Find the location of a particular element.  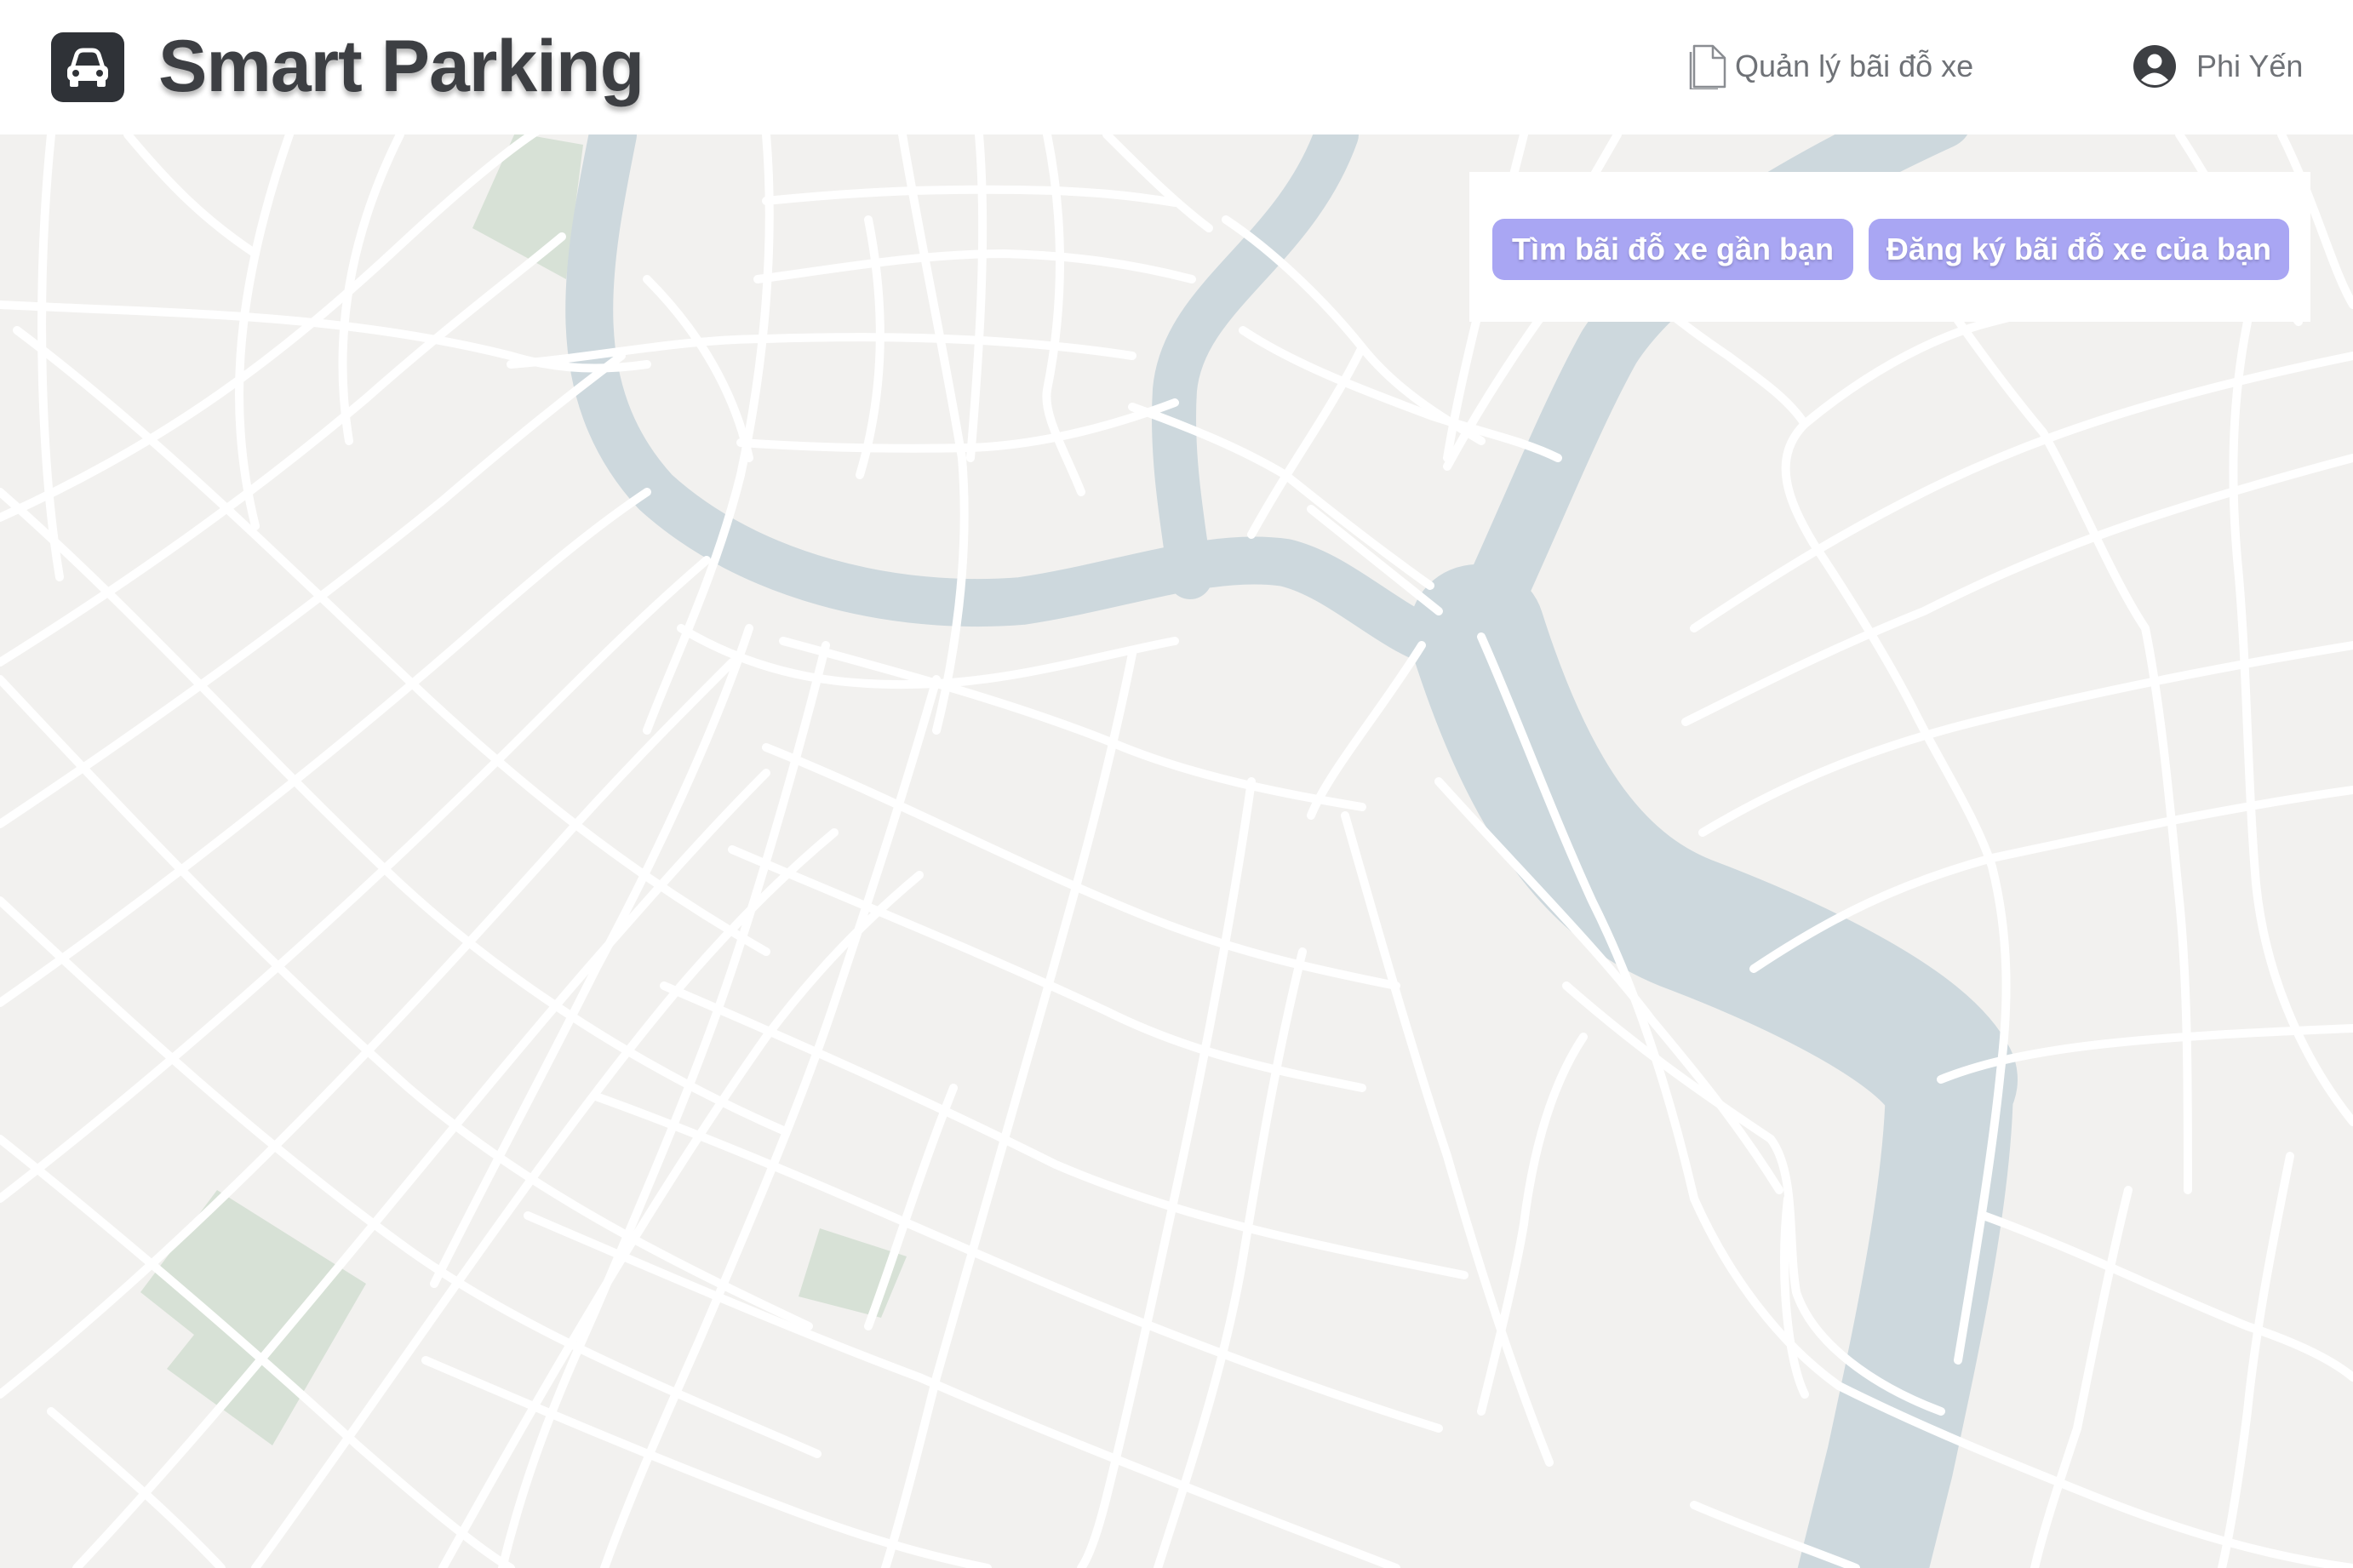

nav-parking-management: Quản lý bãi đỗ xe is located at coordinates (1831, 66).